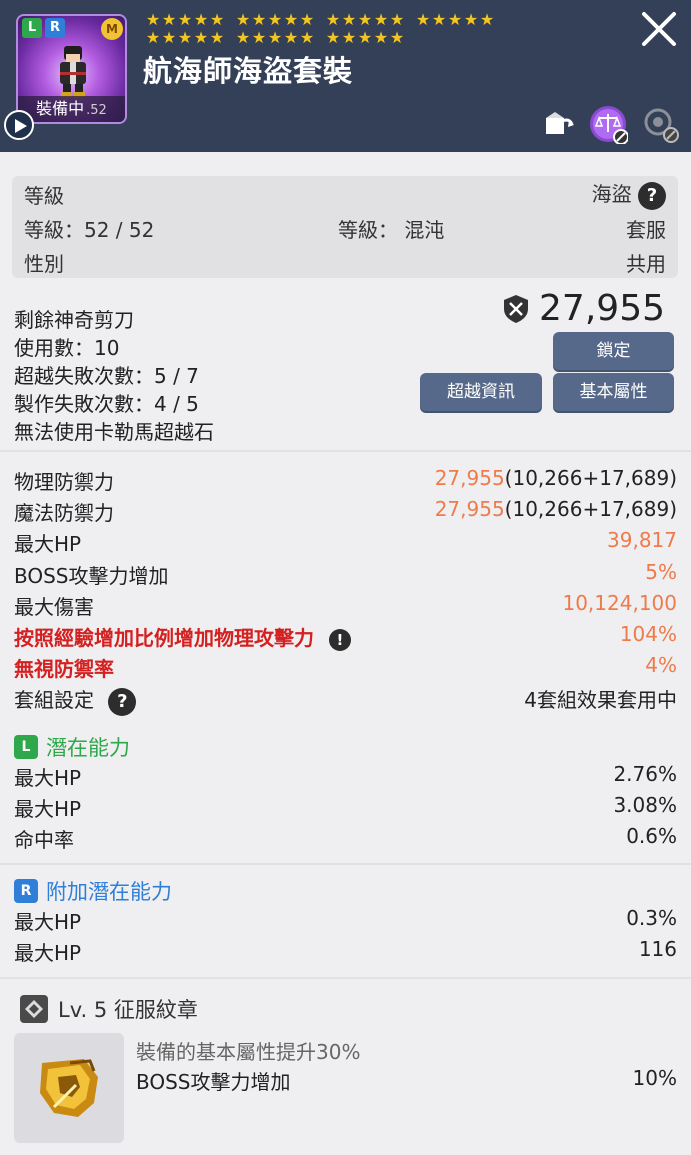 This screenshot has height=1155, width=691. What do you see at coordinates (611, 194) in the screenshot?
I see `job-value: 海盜` at bounding box center [611, 194].